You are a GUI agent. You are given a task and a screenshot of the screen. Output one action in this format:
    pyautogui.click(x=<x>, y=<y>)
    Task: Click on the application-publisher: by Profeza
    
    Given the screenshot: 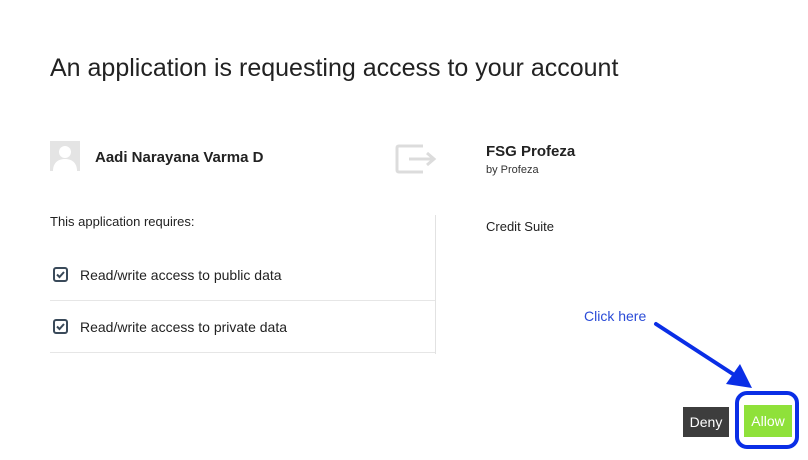 What is the action you would take?
    pyautogui.click(x=512, y=170)
    